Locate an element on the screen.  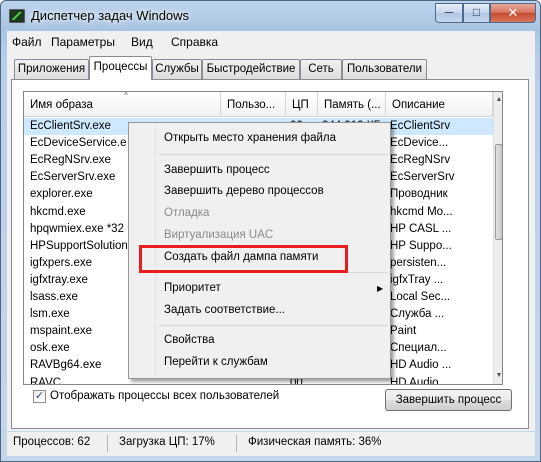
cm-end-process: Завершить процесс is located at coordinates (217, 170).